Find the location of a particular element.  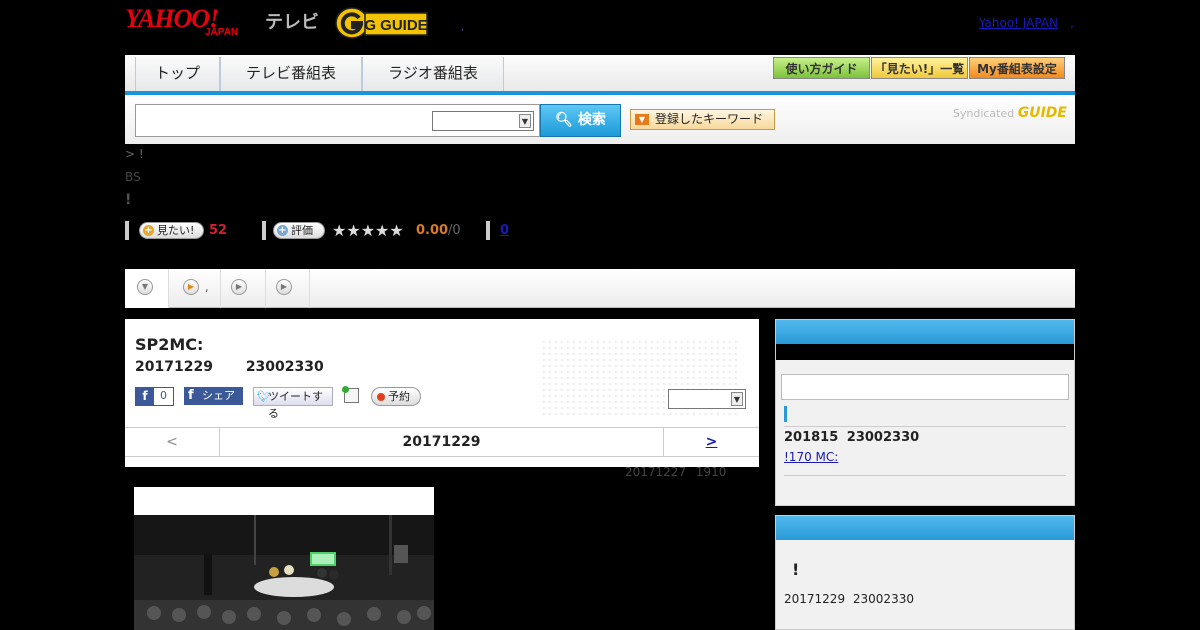

rating-value: 0.00 is located at coordinates (432, 230).